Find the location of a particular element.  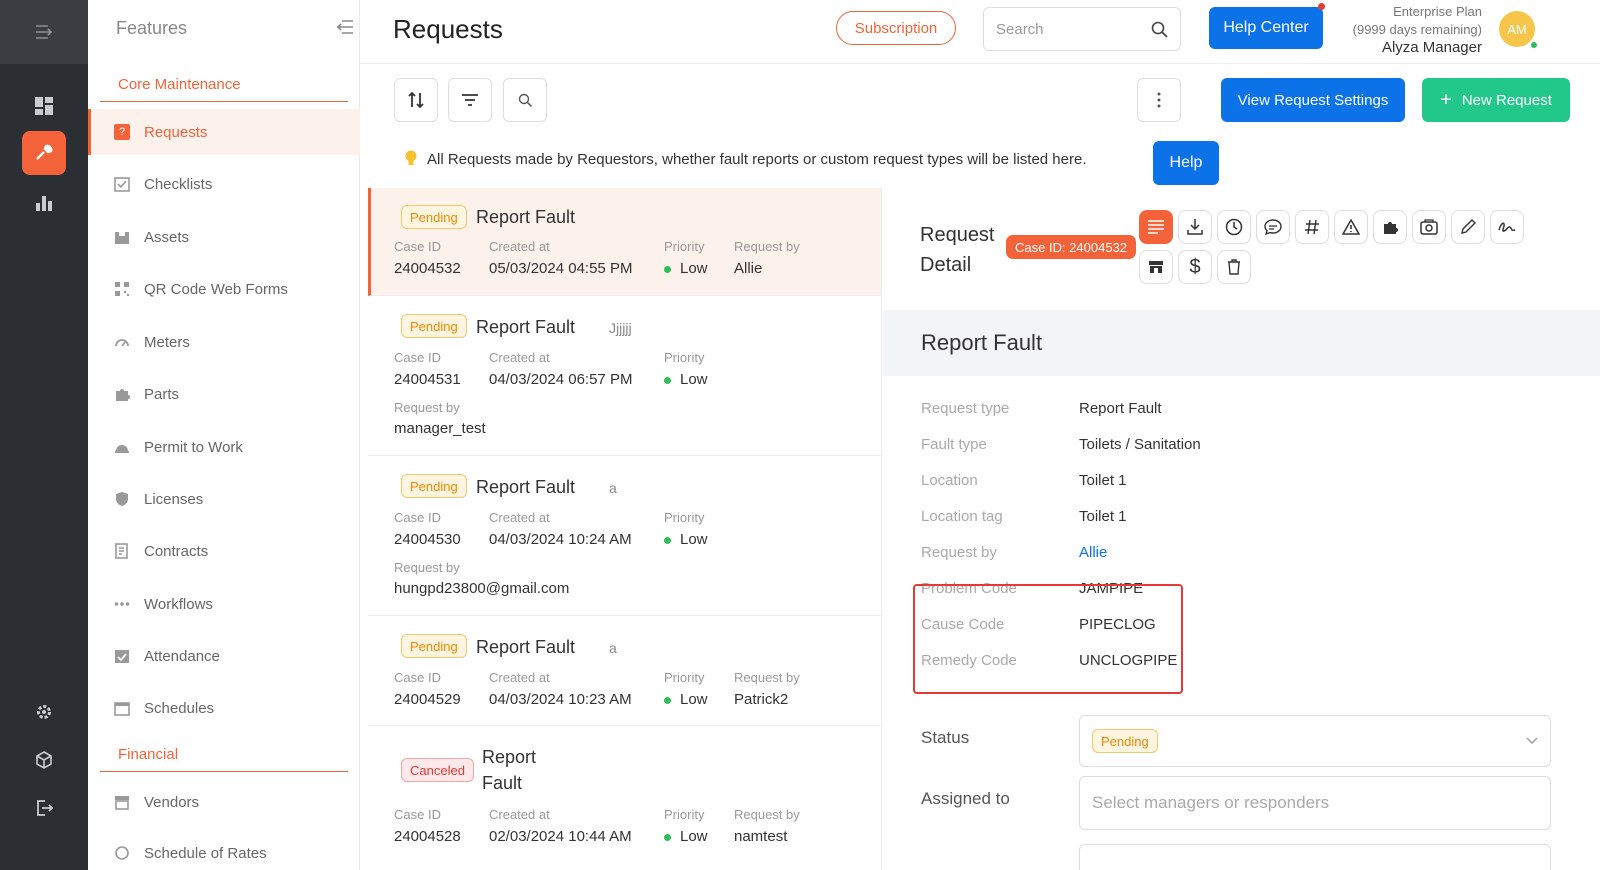

signature-action-button is located at coordinates (1507, 227).